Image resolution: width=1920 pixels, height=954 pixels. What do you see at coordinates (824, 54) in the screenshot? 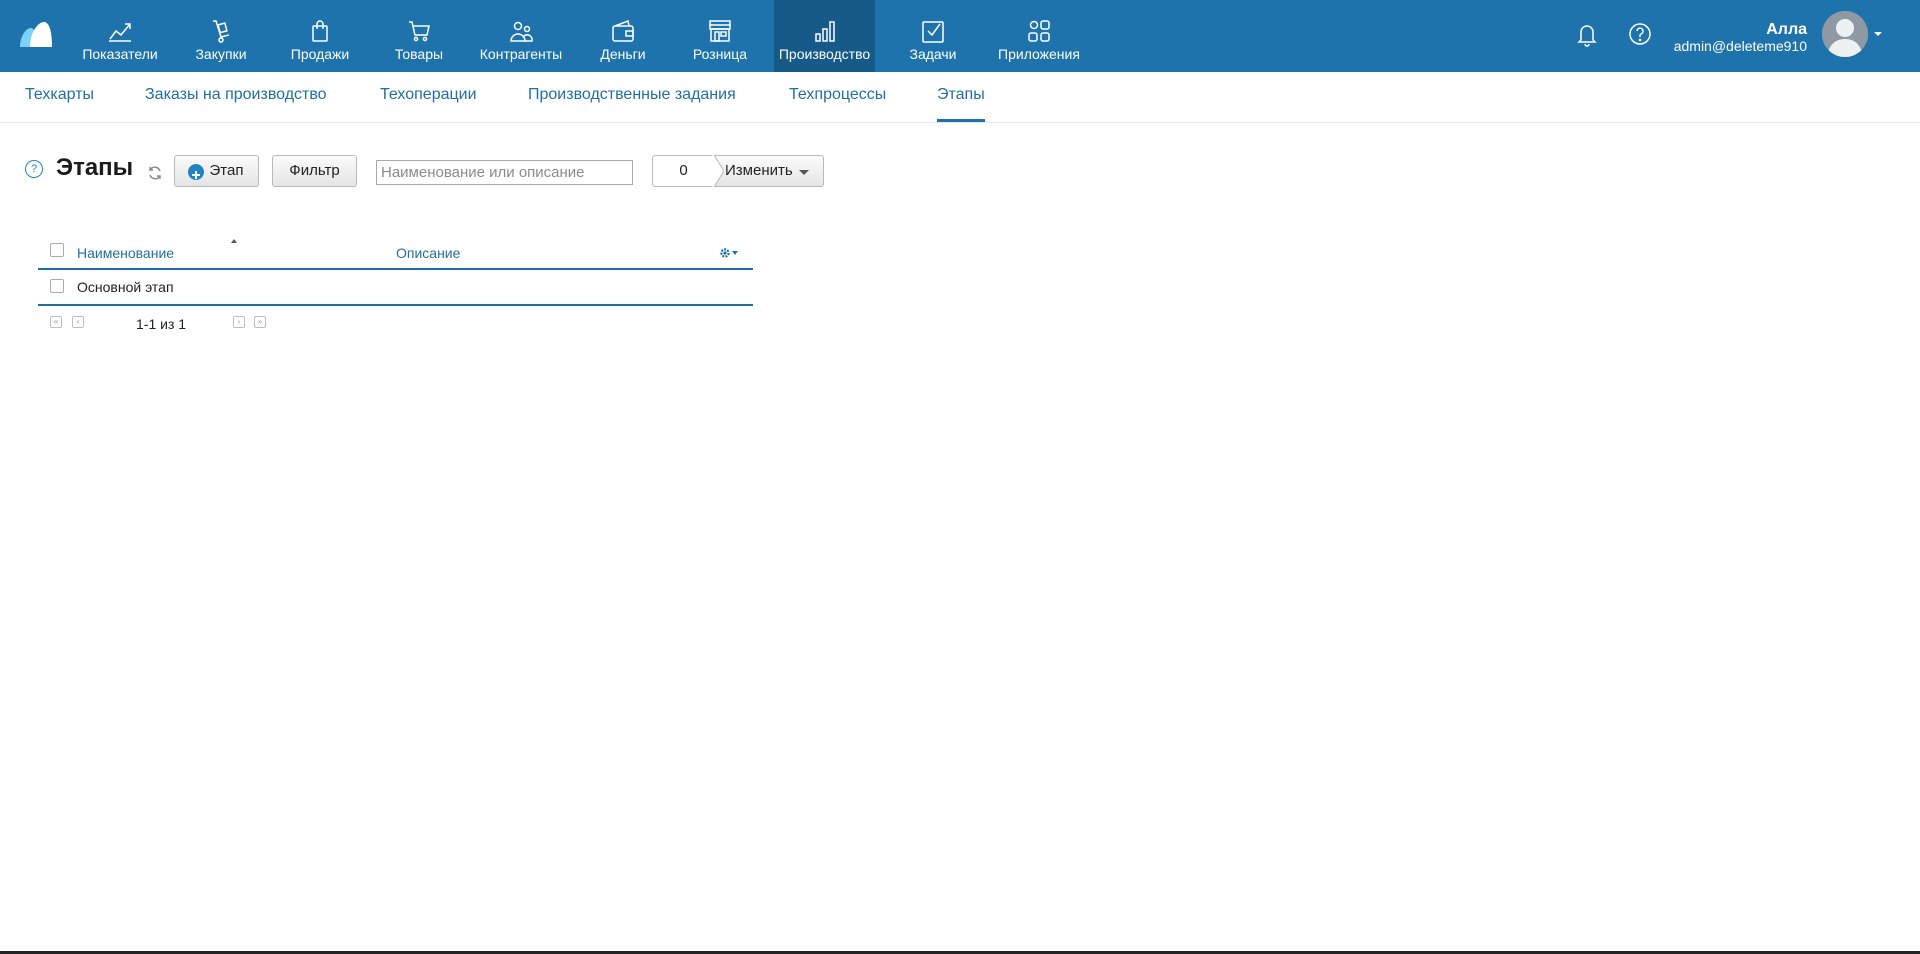
I see `nav-item-label: Производство` at bounding box center [824, 54].